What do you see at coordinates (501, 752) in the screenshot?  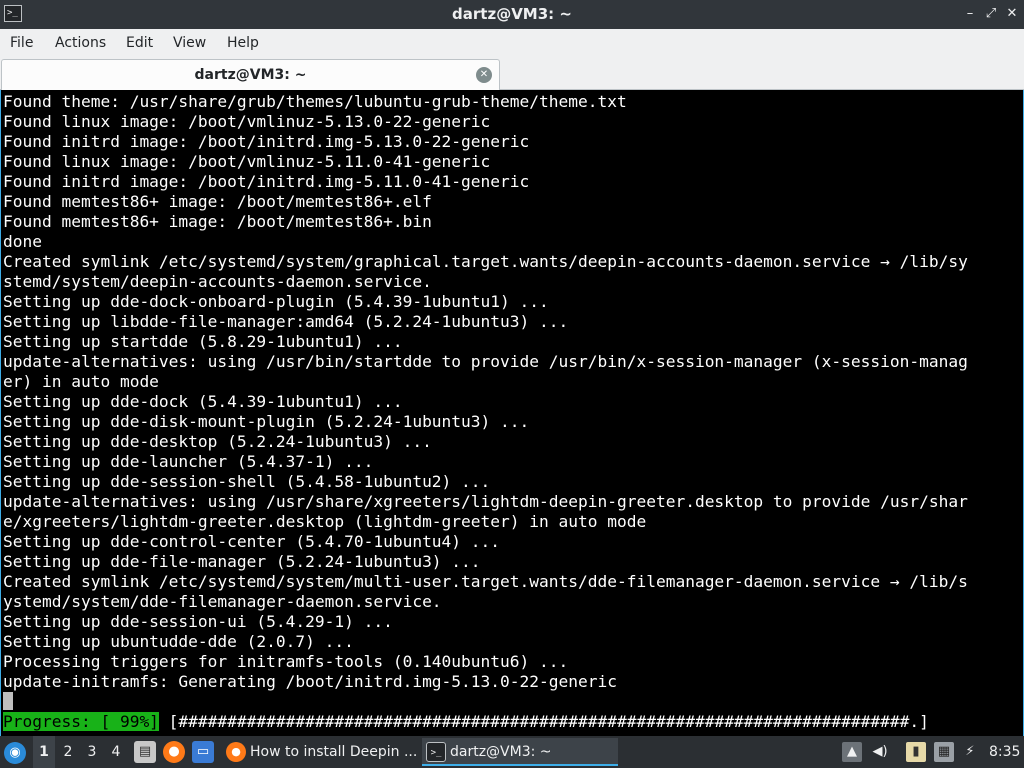 I see `task-label: dartz@VM3: ~` at bounding box center [501, 752].